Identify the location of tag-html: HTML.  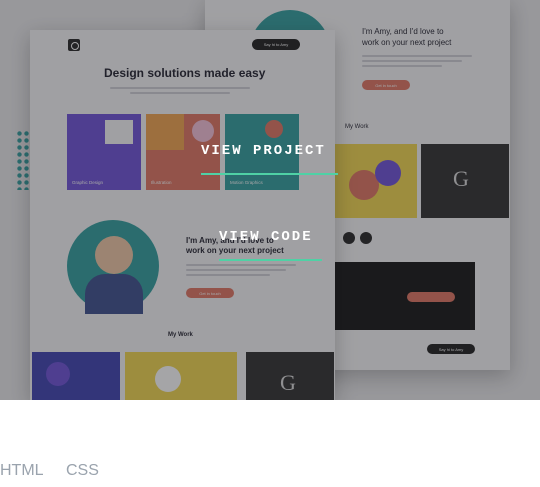
(22, 470).